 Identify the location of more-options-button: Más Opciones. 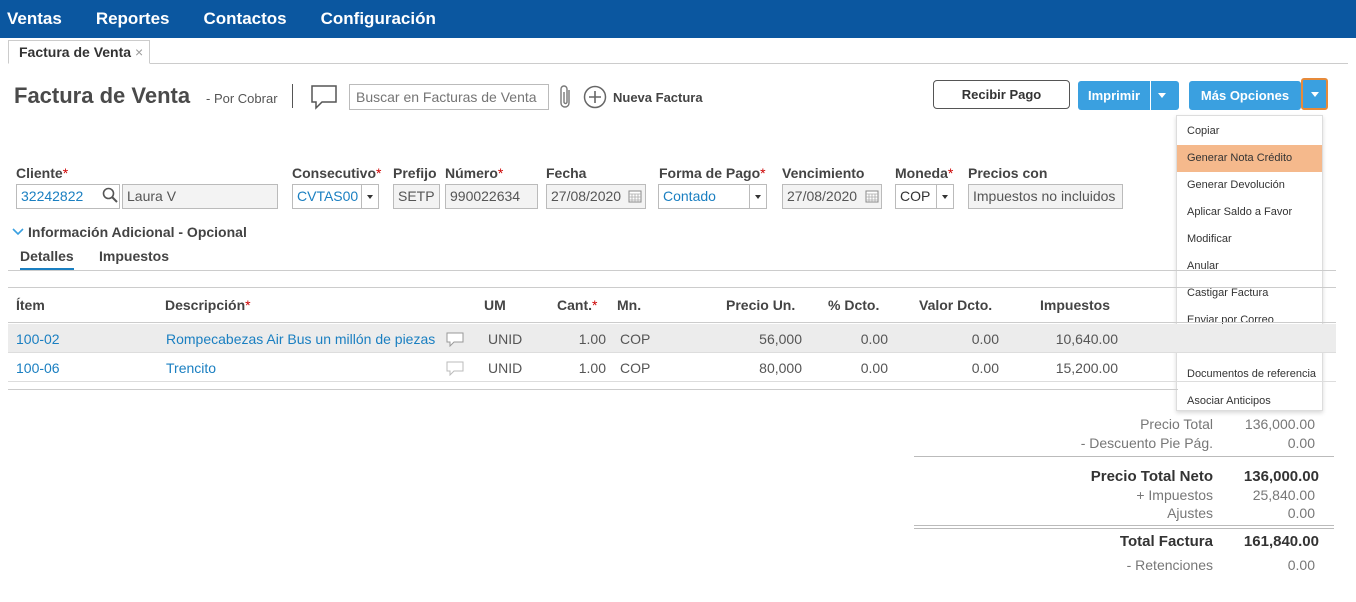
(1245, 95).